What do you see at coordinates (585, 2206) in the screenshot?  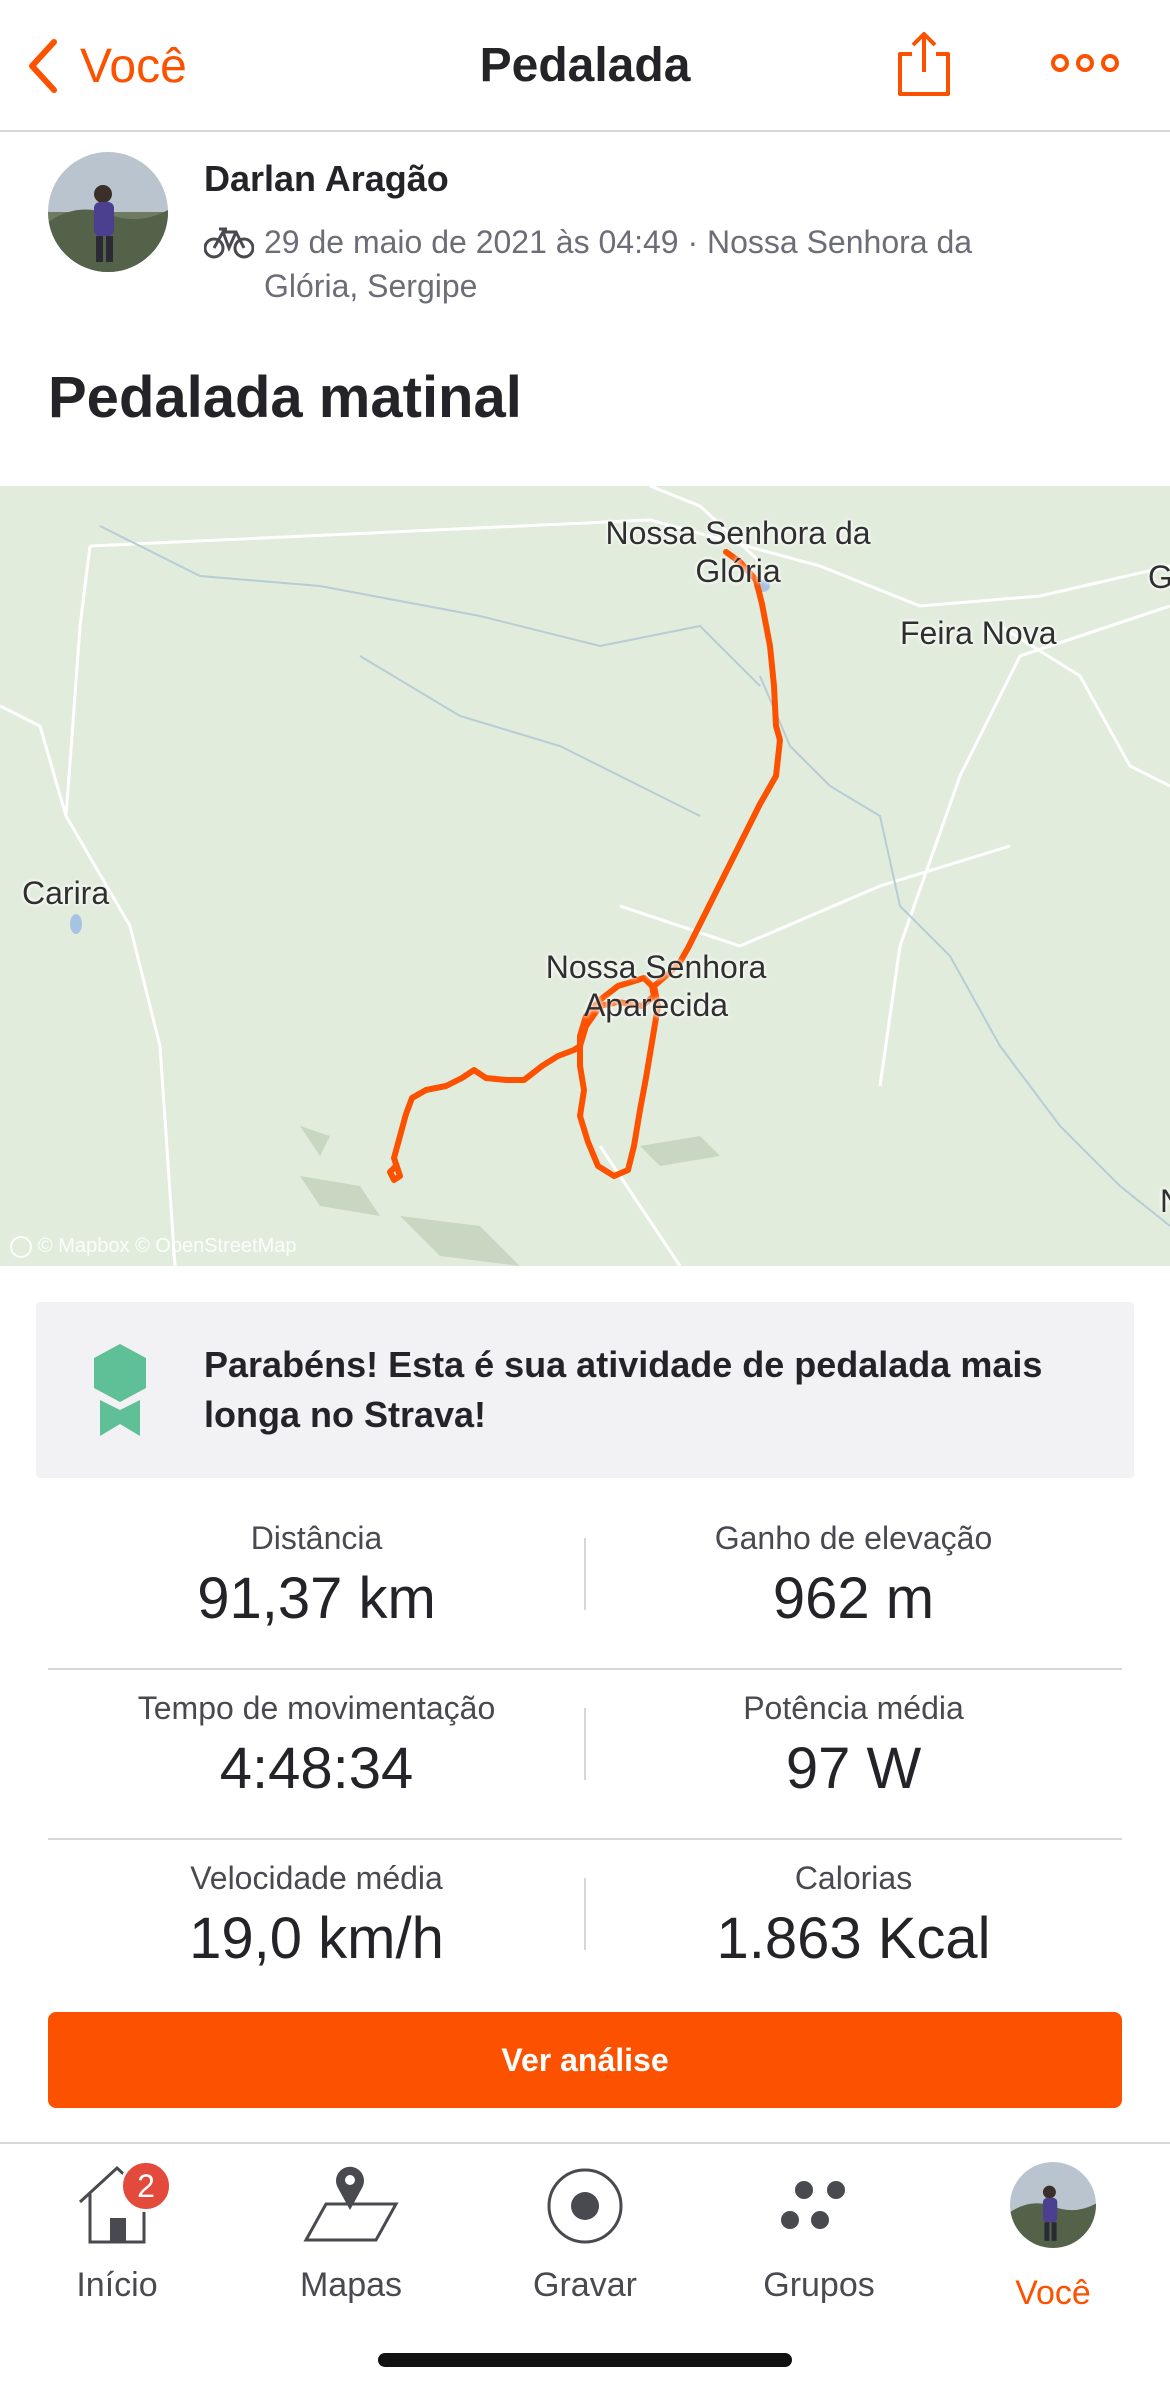 I see `record-icon` at bounding box center [585, 2206].